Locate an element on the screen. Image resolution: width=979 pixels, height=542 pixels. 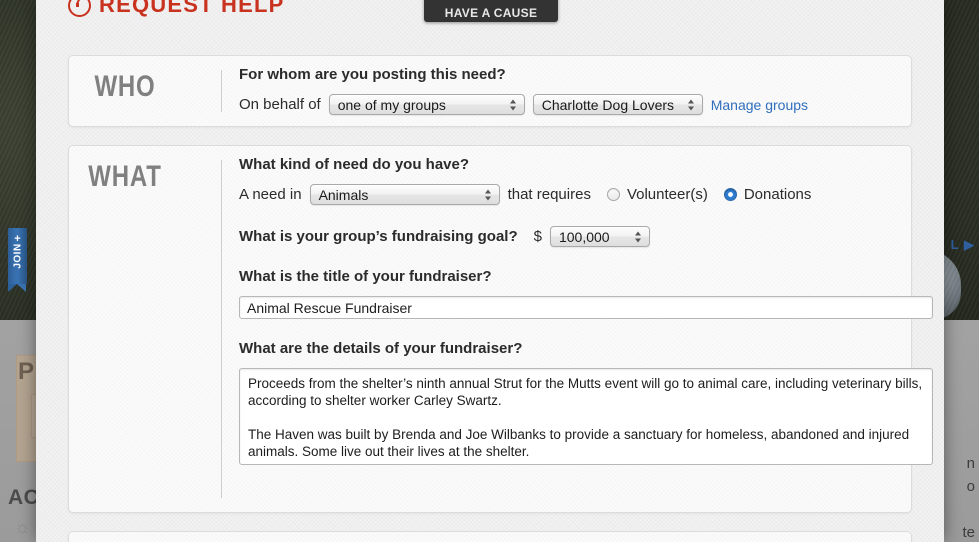
who-question: For whom are you posting this need? is located at coordinates (372, 74).